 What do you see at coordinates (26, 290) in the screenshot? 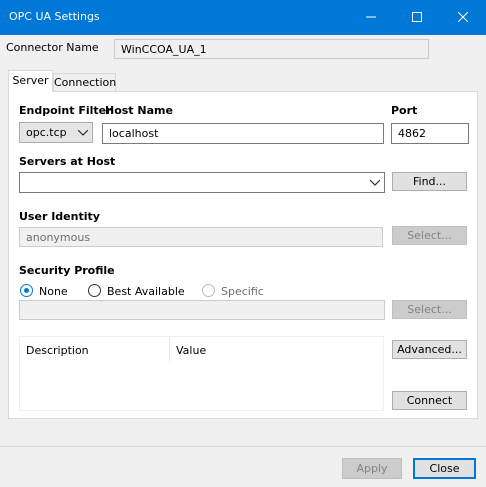
I see `security-none-radio` at bounding box center [26, 290].